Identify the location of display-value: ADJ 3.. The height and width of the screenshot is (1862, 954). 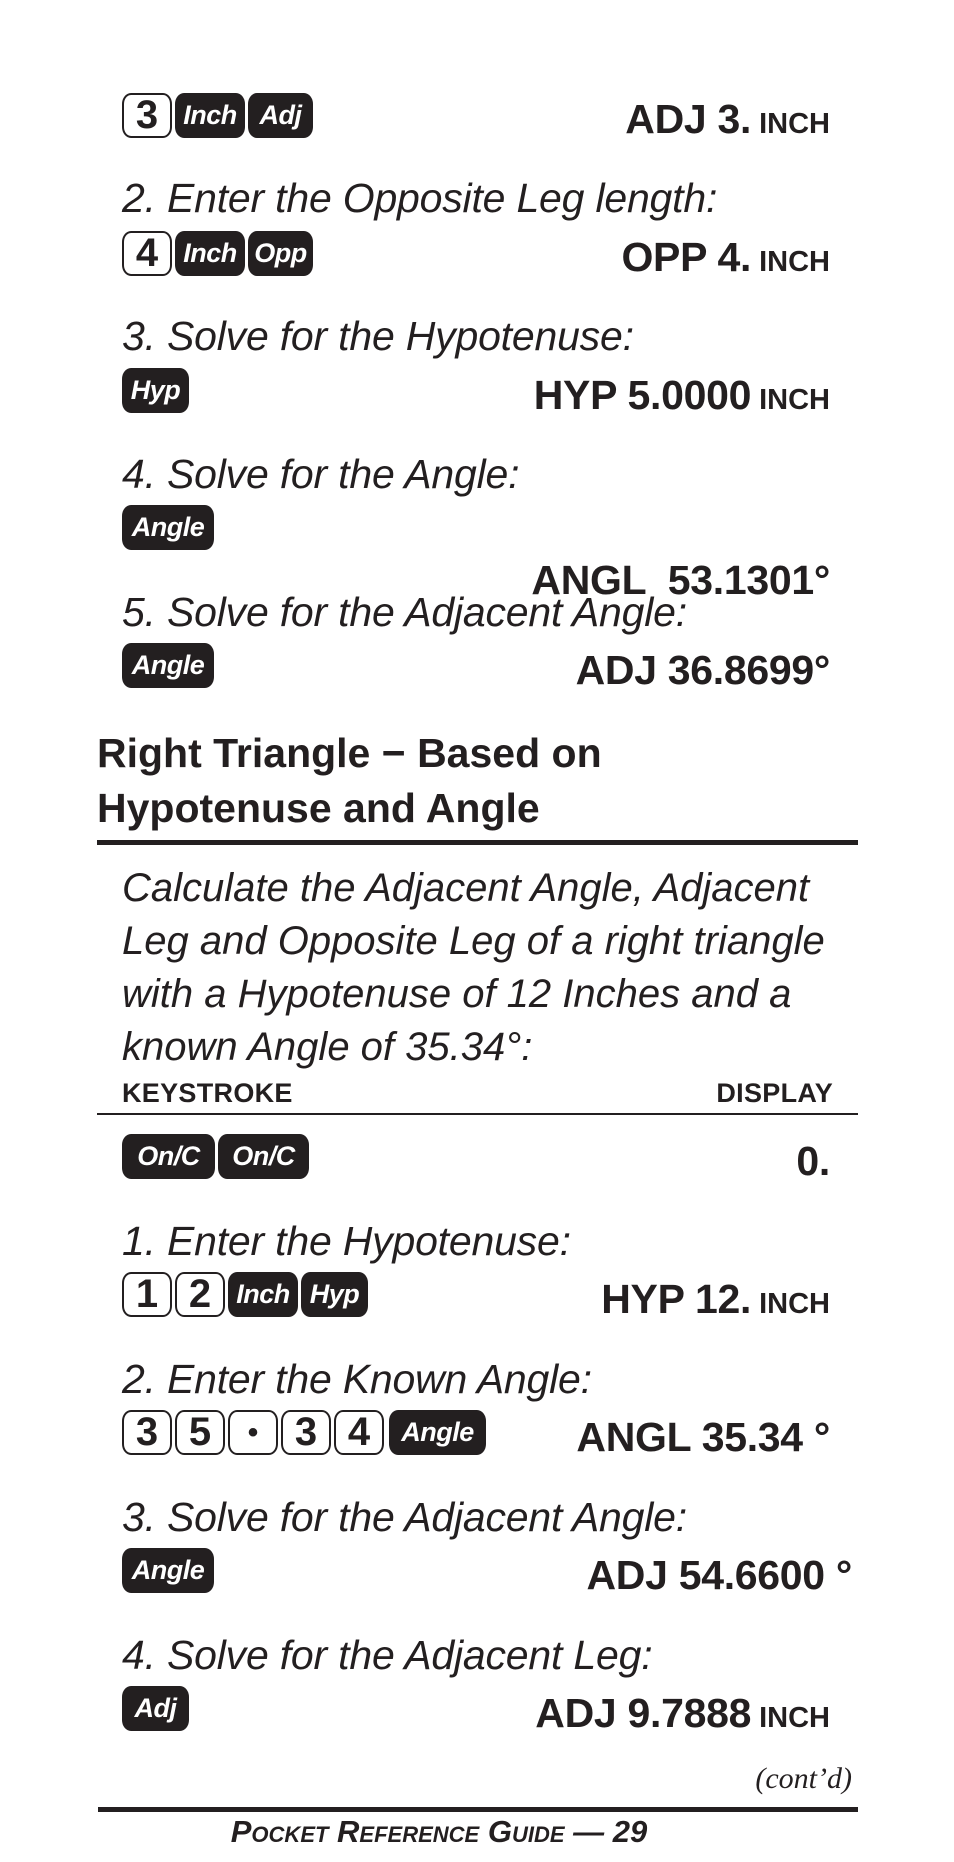
(688, 119).